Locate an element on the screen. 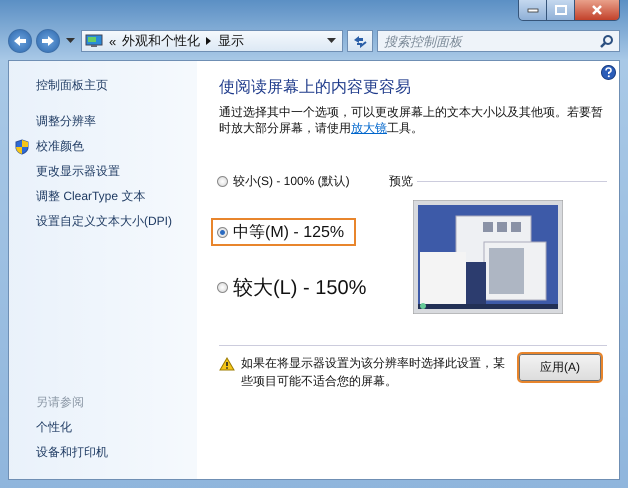  sidebar-link: 个性化 is located at coordinates (116, 427).